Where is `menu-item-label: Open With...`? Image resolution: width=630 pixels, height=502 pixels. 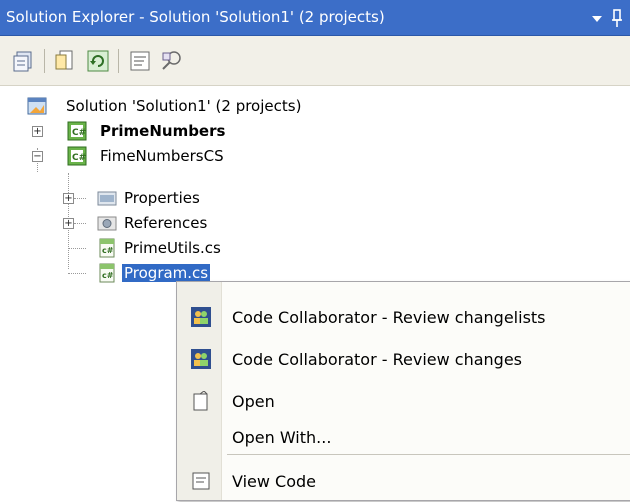 menu-item-label: Open With... is located at coordinates (282, 437).